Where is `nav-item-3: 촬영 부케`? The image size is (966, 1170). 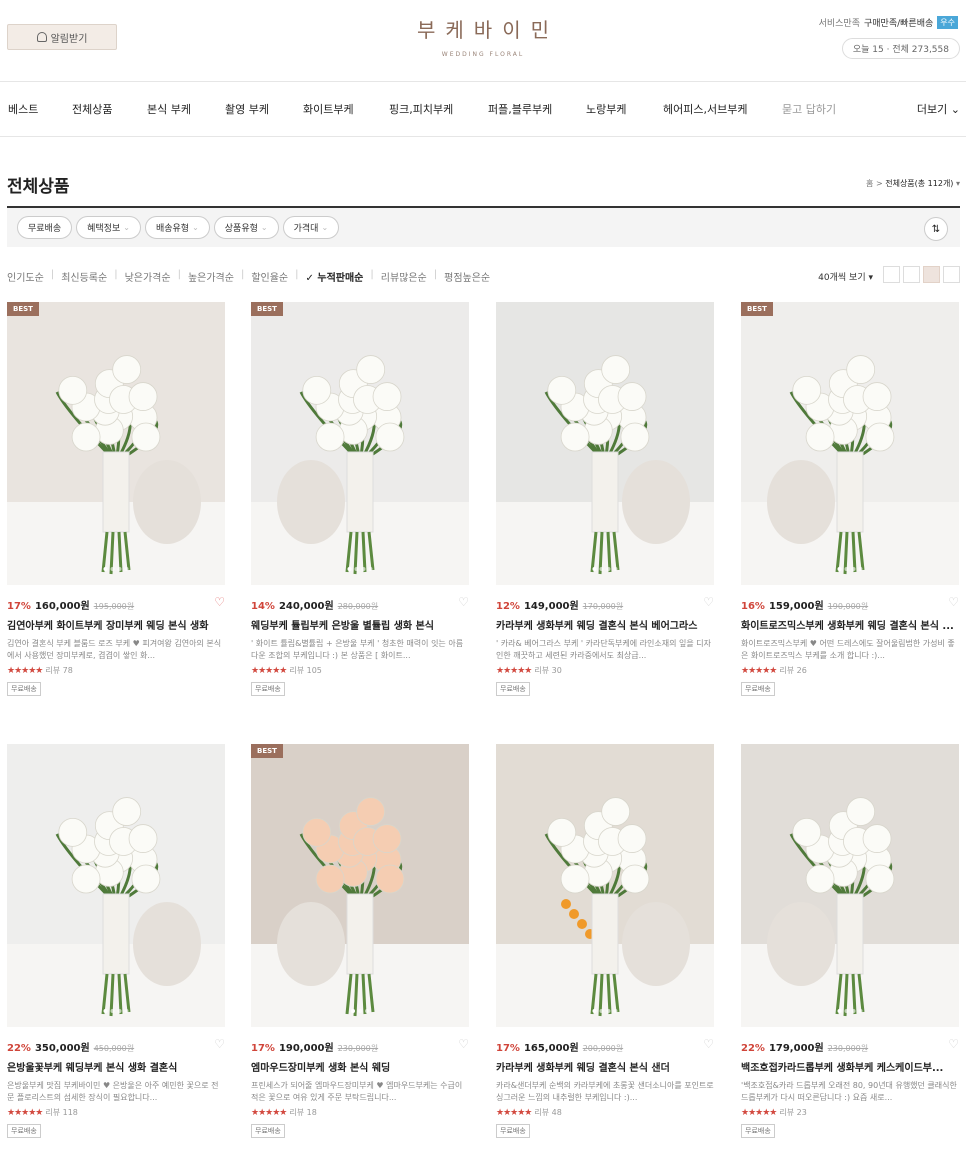 nav-item-3: 촬영 부케 is located at coordinates (247, 109).